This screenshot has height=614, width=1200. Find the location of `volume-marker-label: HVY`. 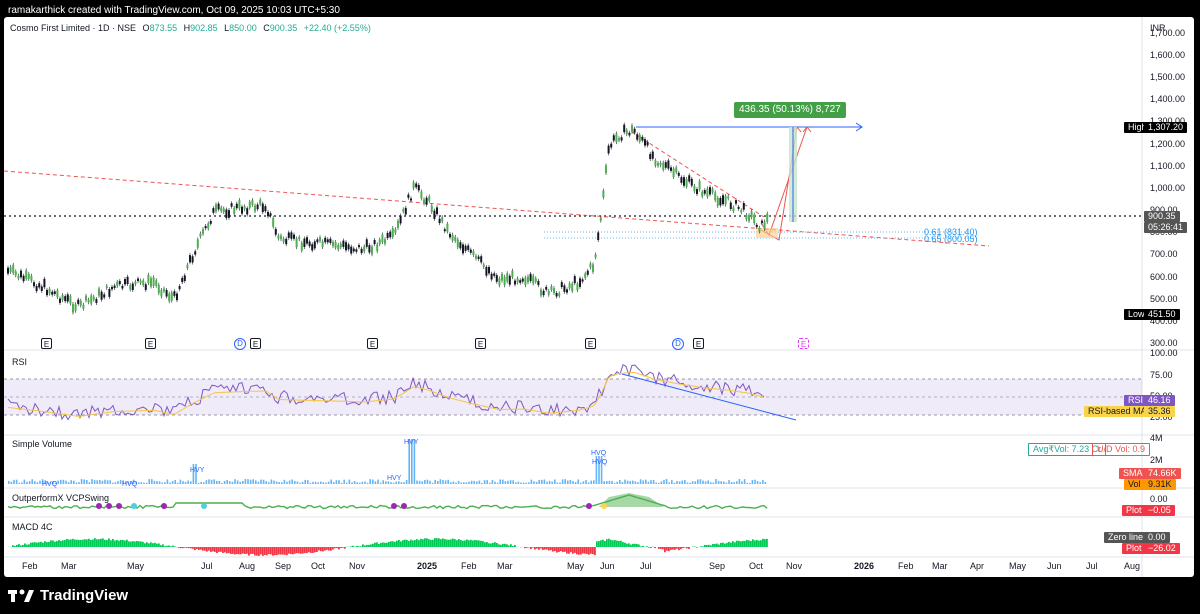

volume-marker-label: HVY is located at coordinates (394, 478).